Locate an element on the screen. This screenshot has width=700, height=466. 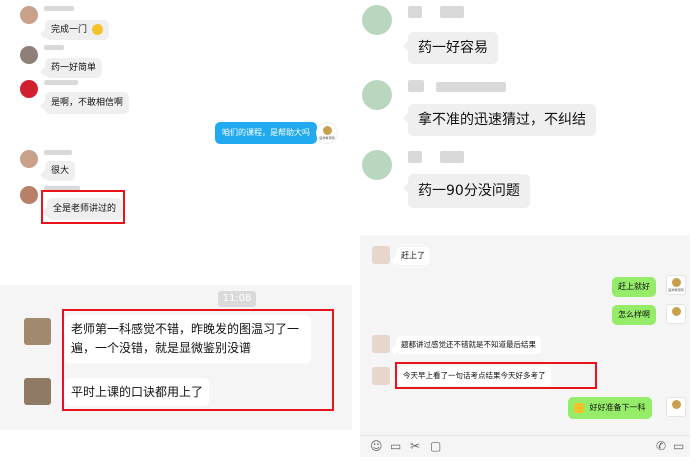
message-bubble: 药一好简单 is located at coordinates (71, 68).